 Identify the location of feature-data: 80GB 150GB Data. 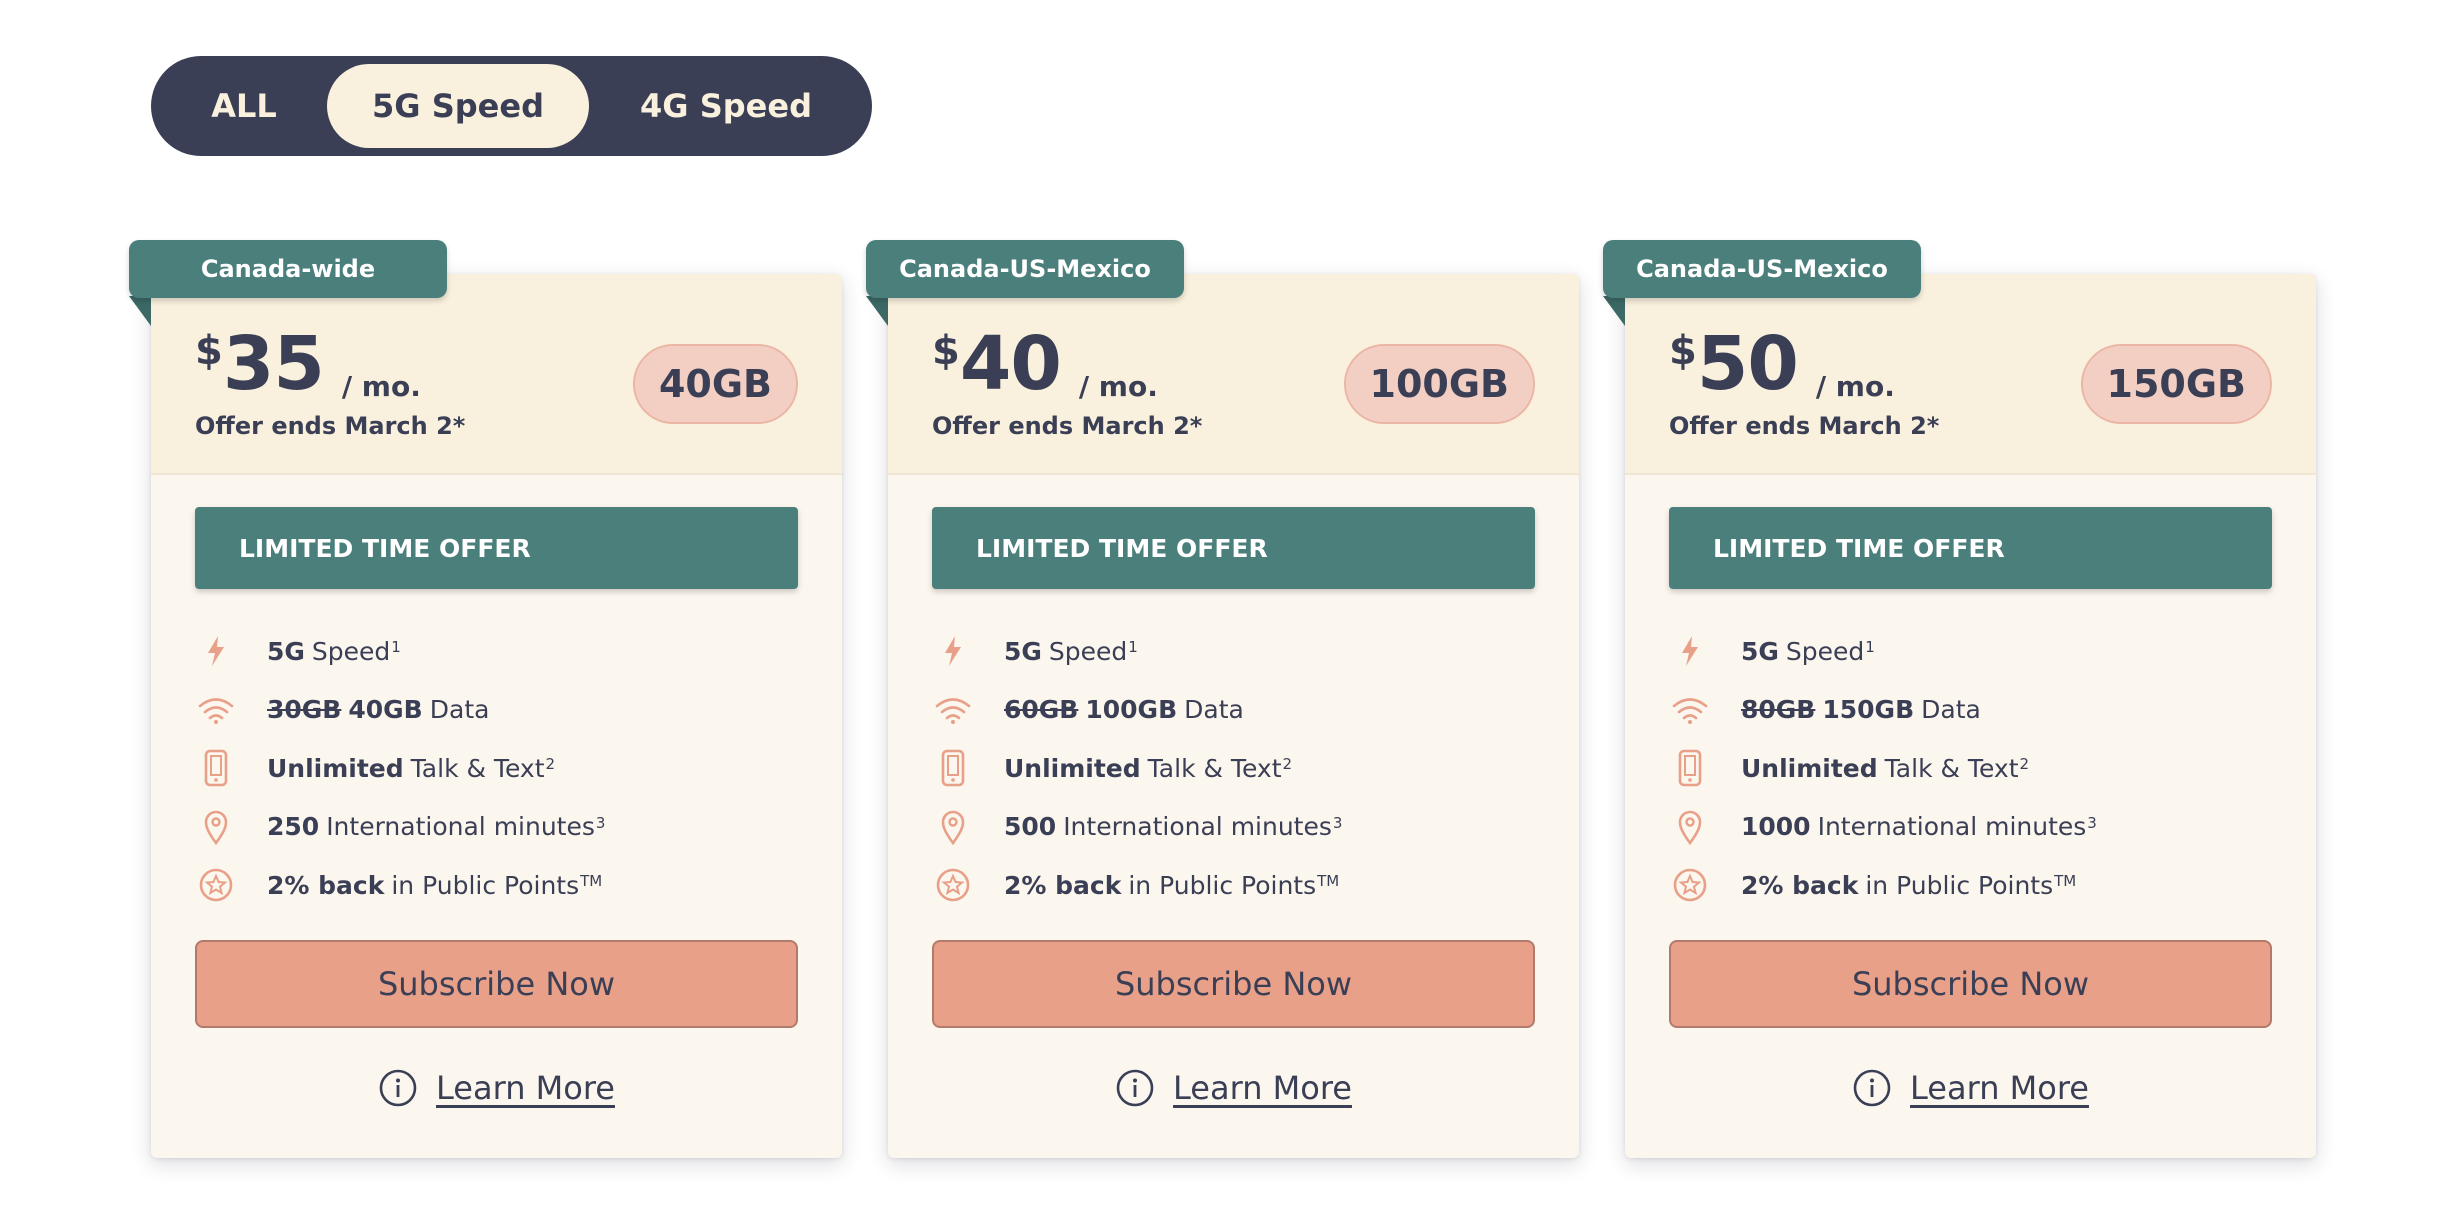
(1970, 710).